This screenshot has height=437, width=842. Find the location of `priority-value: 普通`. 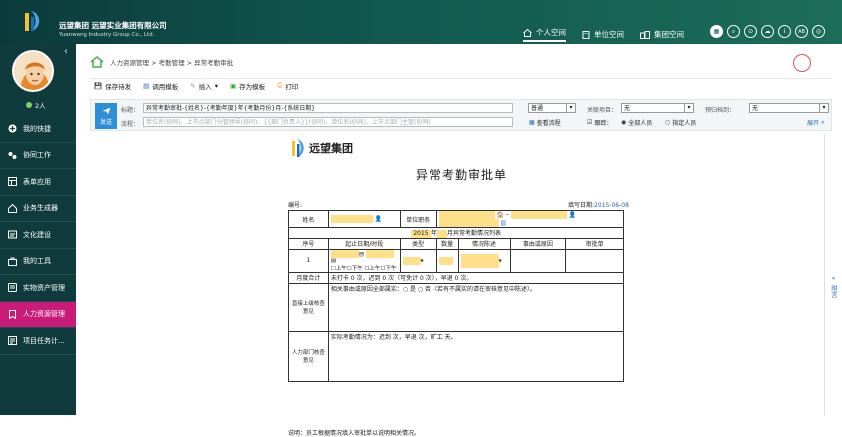

priority-value: 普通 is located at coordinates (537, 108).